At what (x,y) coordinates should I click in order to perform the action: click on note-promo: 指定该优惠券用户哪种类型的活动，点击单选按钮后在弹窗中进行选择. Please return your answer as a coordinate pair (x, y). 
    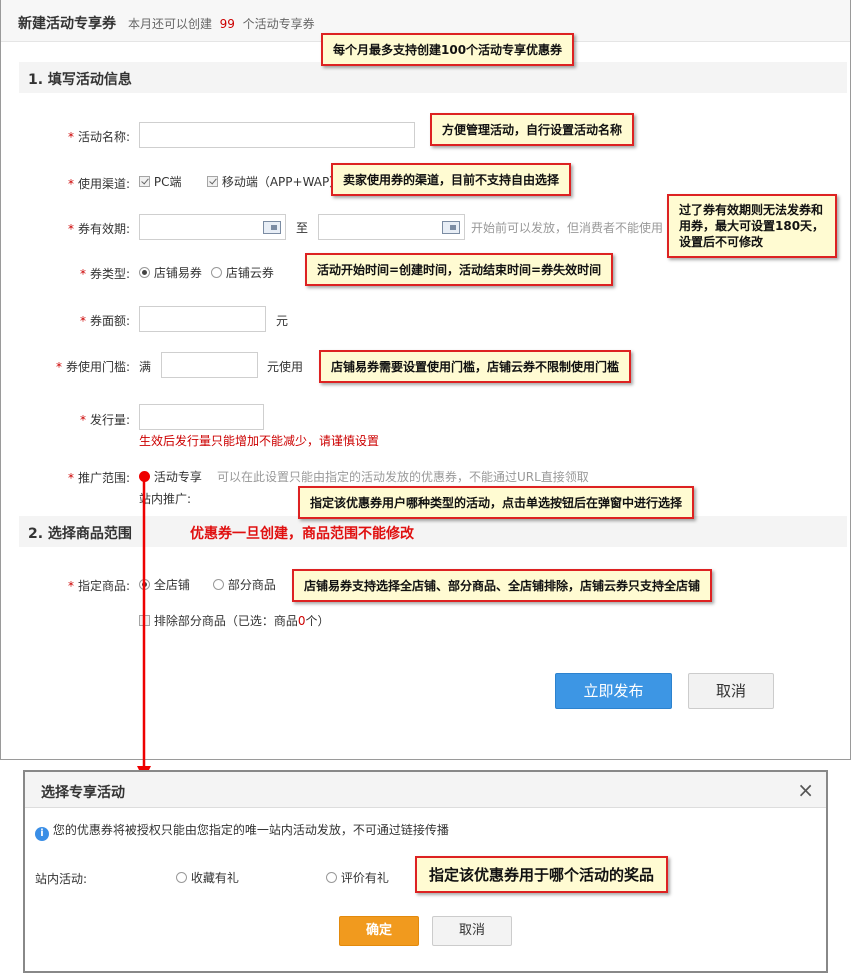
    Looking at the image, I should click on (496, 502).